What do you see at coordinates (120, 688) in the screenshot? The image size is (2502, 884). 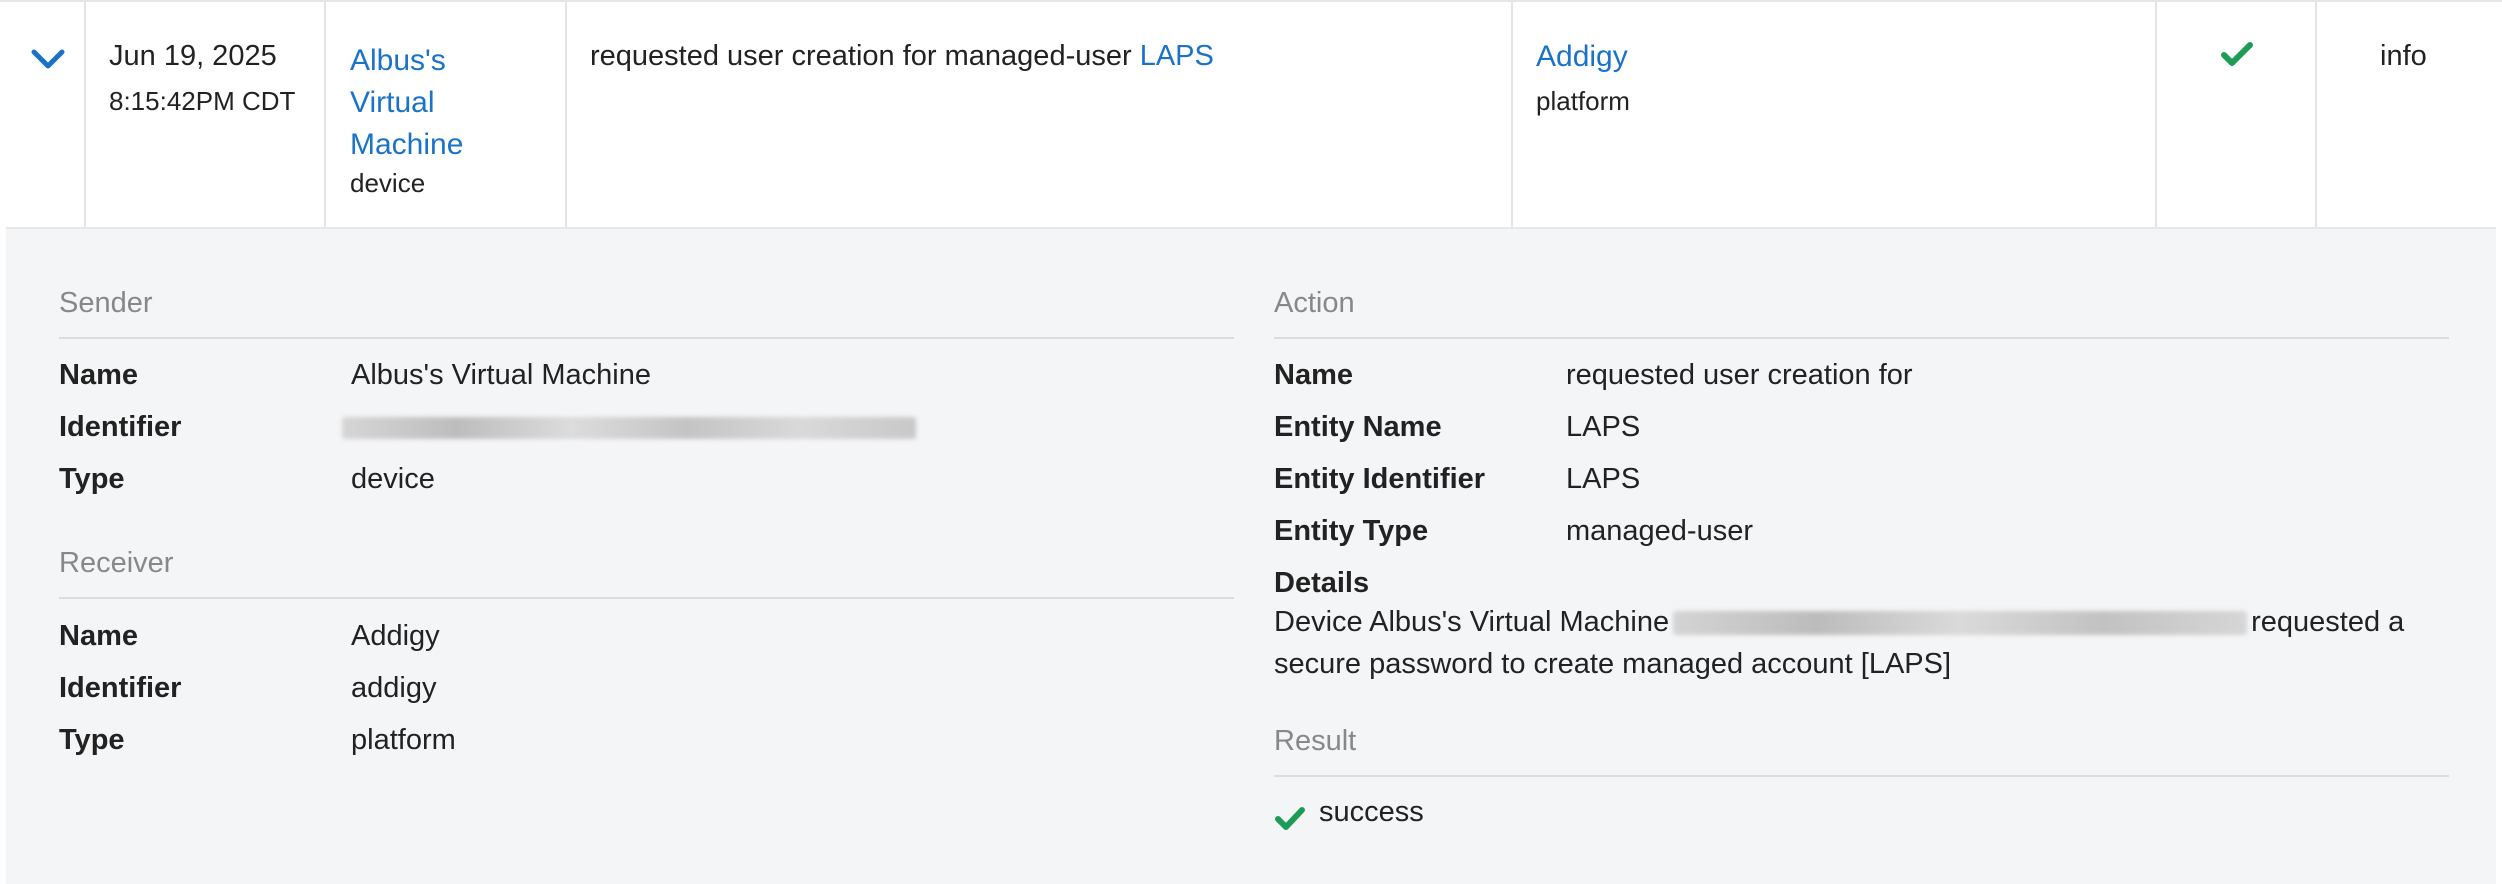 I see `receiver-identifier-label: Identifier` at bounding box center [120, 688].